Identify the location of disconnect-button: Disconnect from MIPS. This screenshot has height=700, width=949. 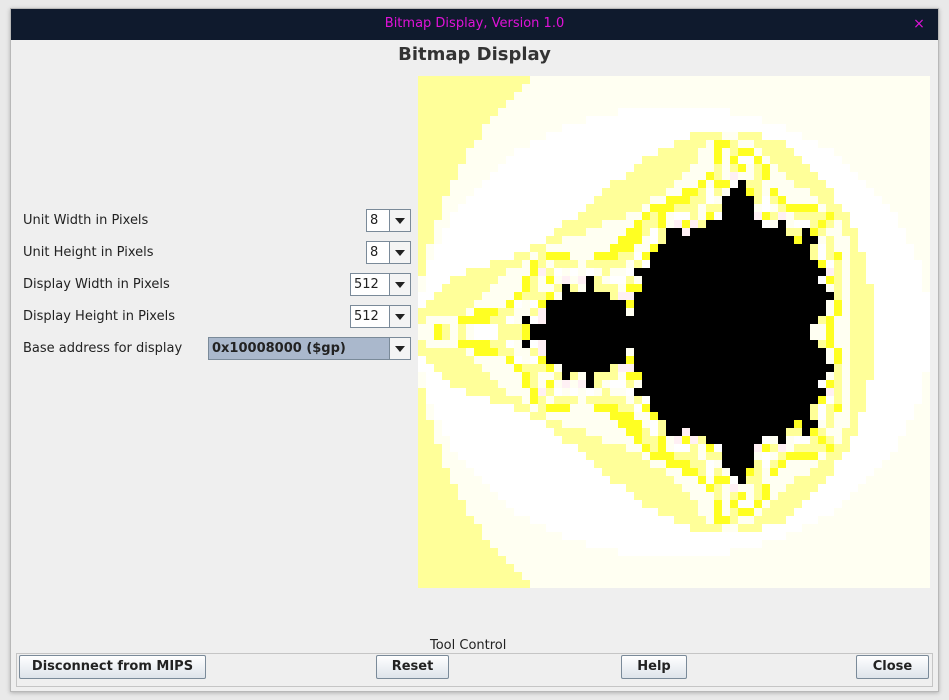
(112, 667).